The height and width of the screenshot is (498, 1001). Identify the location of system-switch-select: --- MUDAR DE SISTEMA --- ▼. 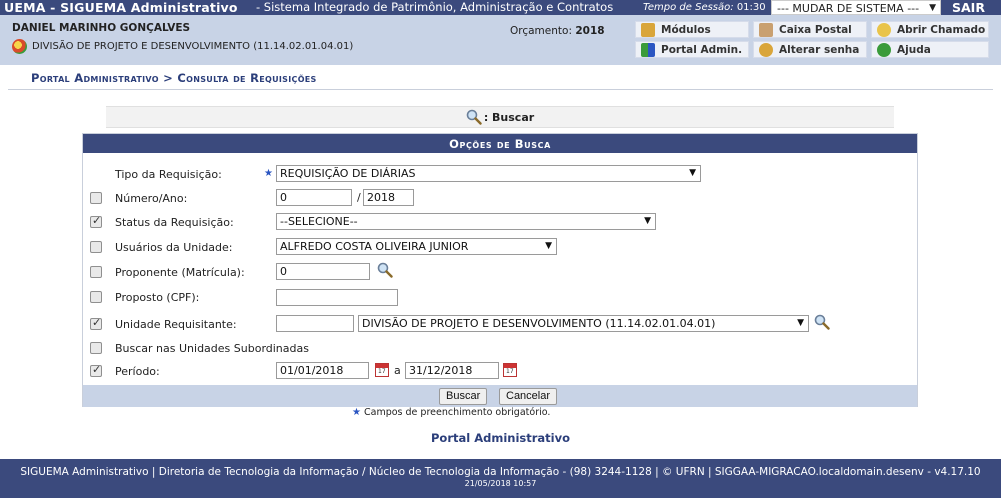
(856, 7).